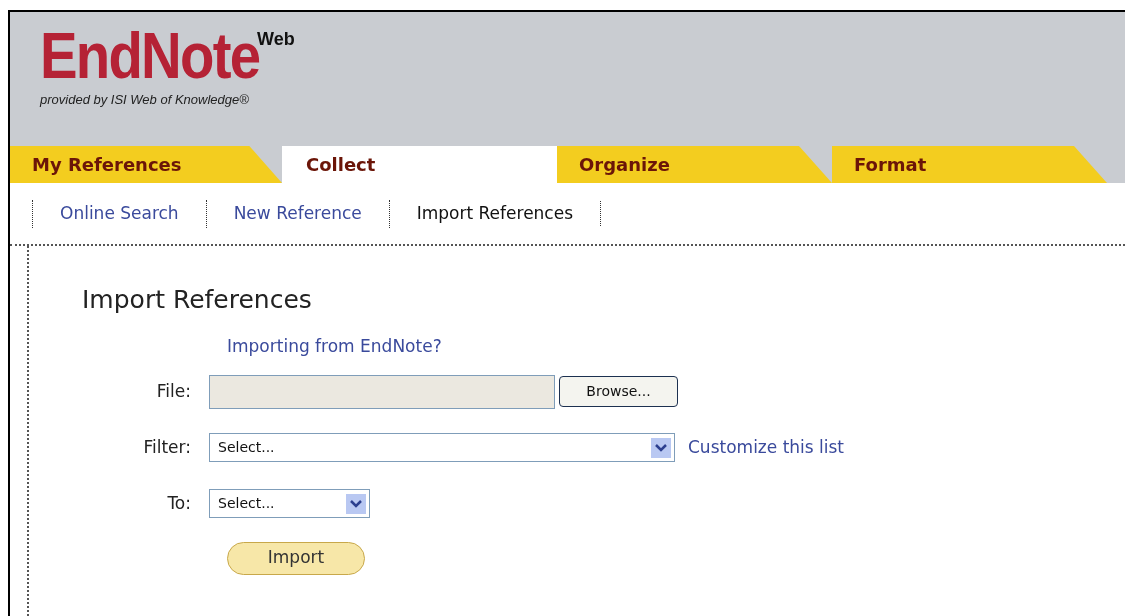 The width and height of the screenshot is (1125, 616). I want to click on field-label: Filter:, so click(167, 447).